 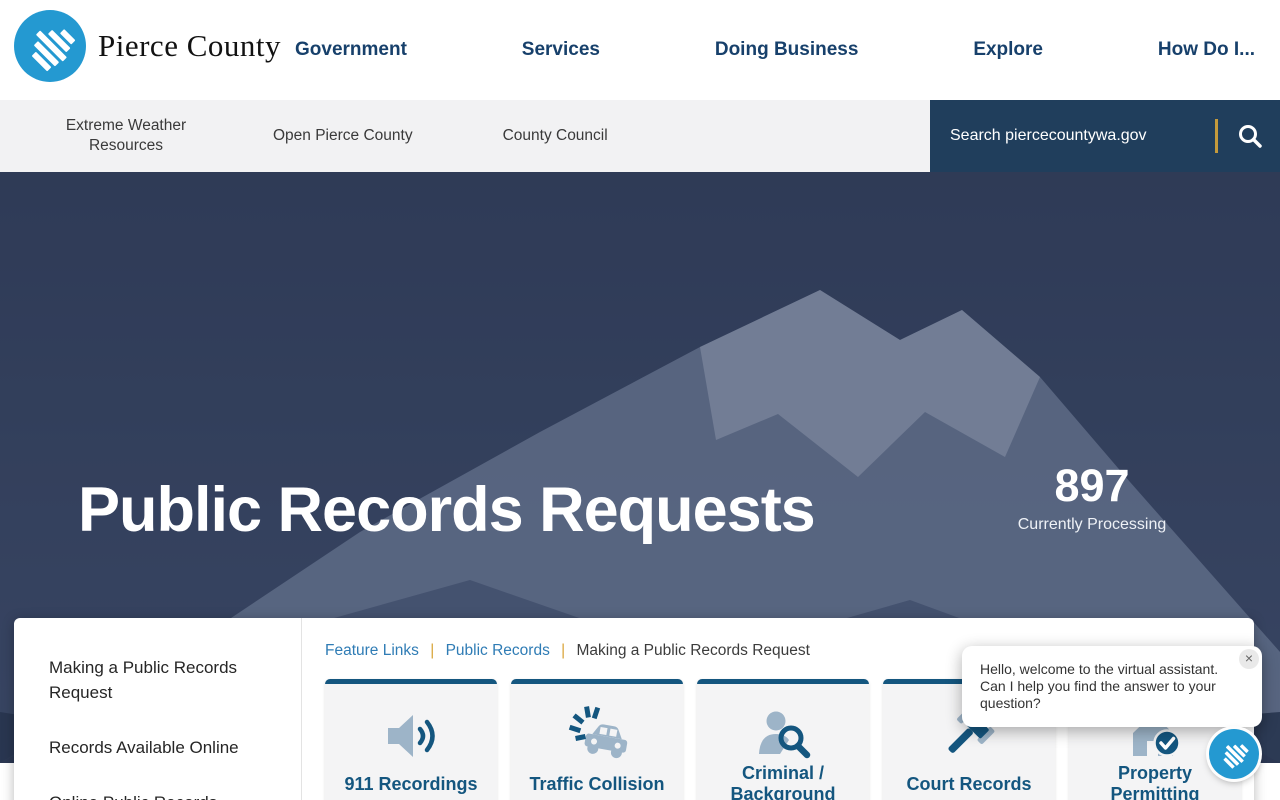 I want to click on stat-value: 897, so click(x=1092, y=485).